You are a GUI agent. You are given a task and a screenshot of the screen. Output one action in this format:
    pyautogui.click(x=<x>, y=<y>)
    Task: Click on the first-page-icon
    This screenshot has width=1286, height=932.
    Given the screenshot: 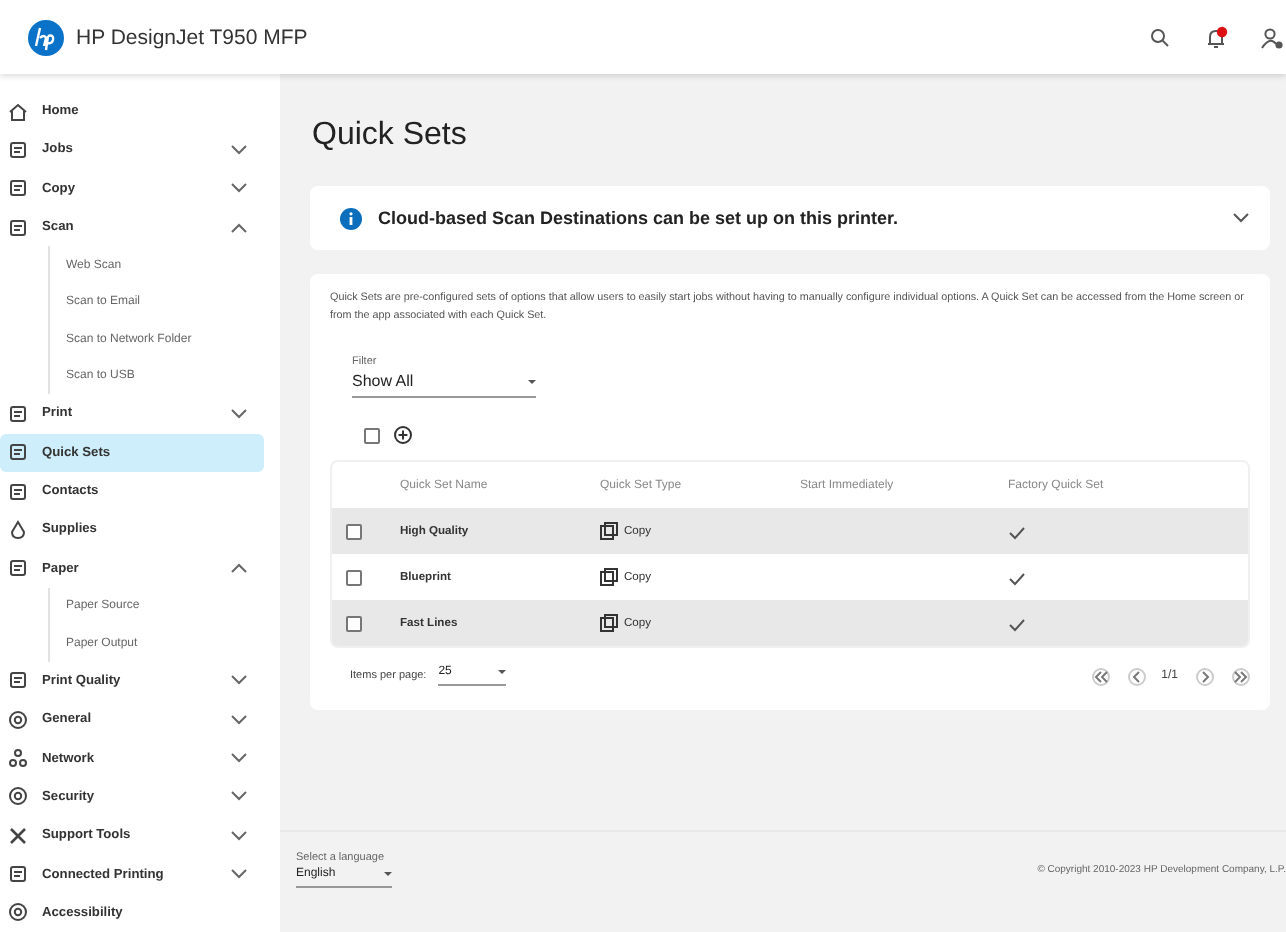 What is the action you would take?
    pyautogui.click(x=1100, y=676)
    